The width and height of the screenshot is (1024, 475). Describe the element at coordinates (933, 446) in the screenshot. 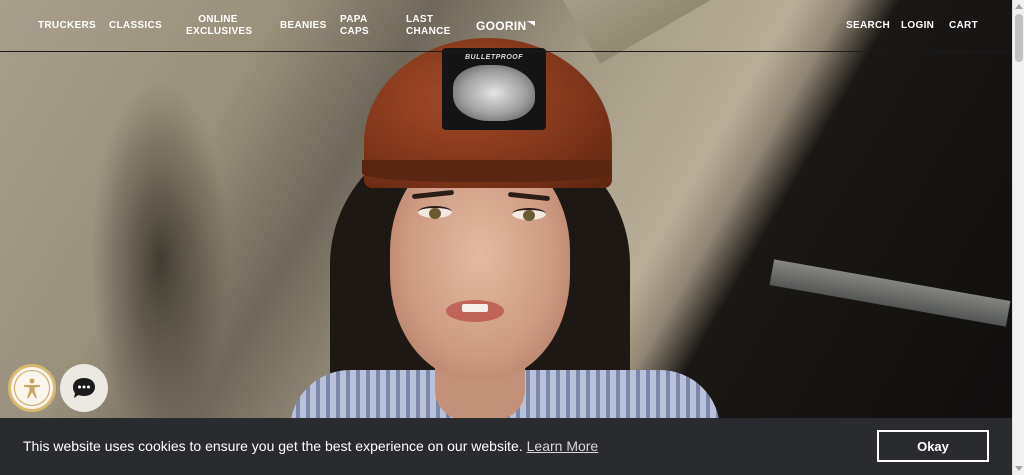

I see `okay-button: Okay` at that location.